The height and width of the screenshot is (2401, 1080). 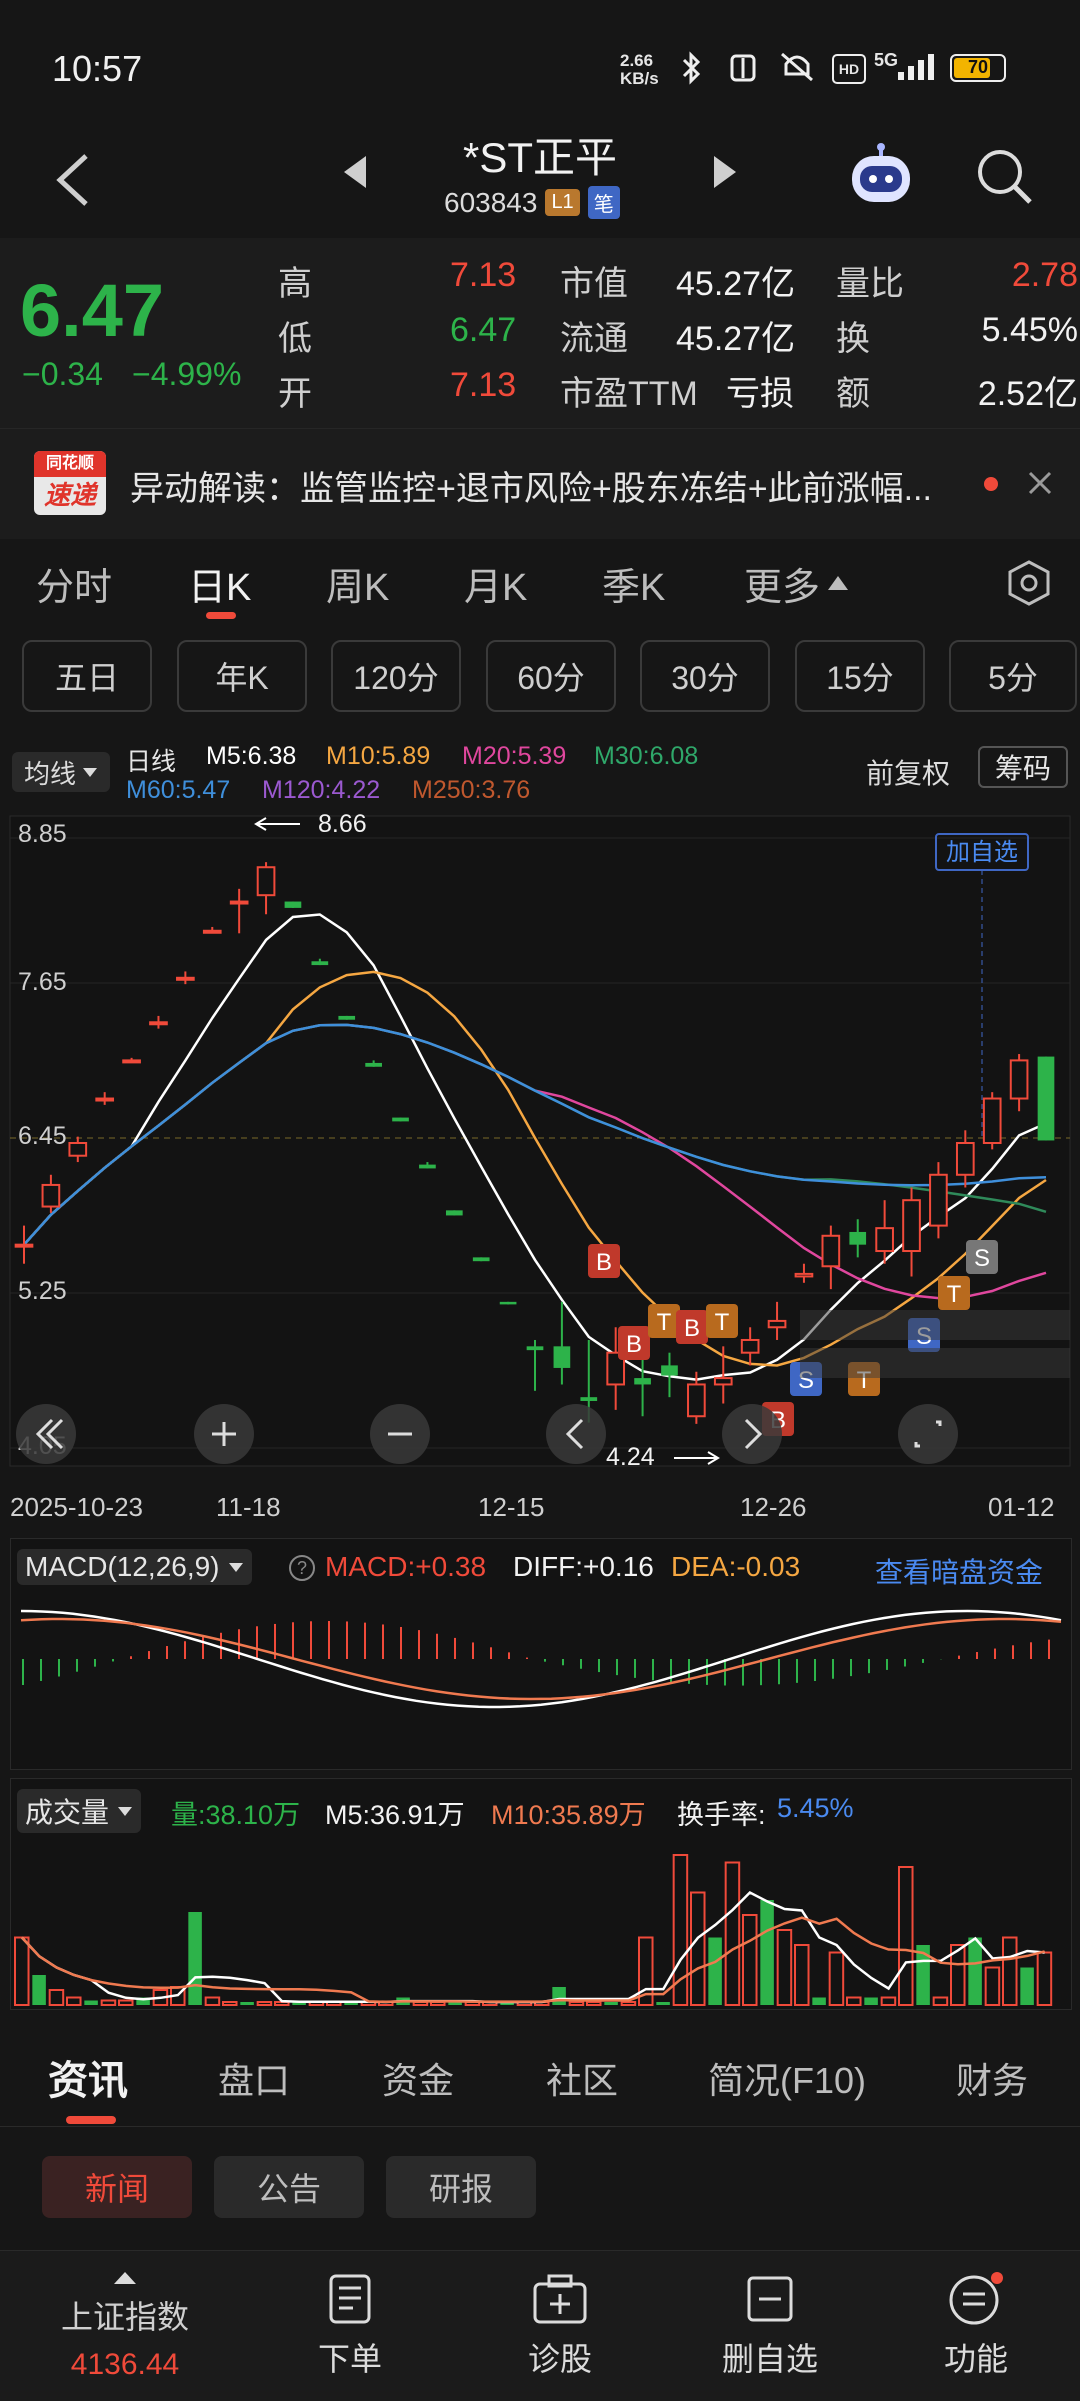 I want to click on pill-120min: 120分, so click(x=396, y=676).